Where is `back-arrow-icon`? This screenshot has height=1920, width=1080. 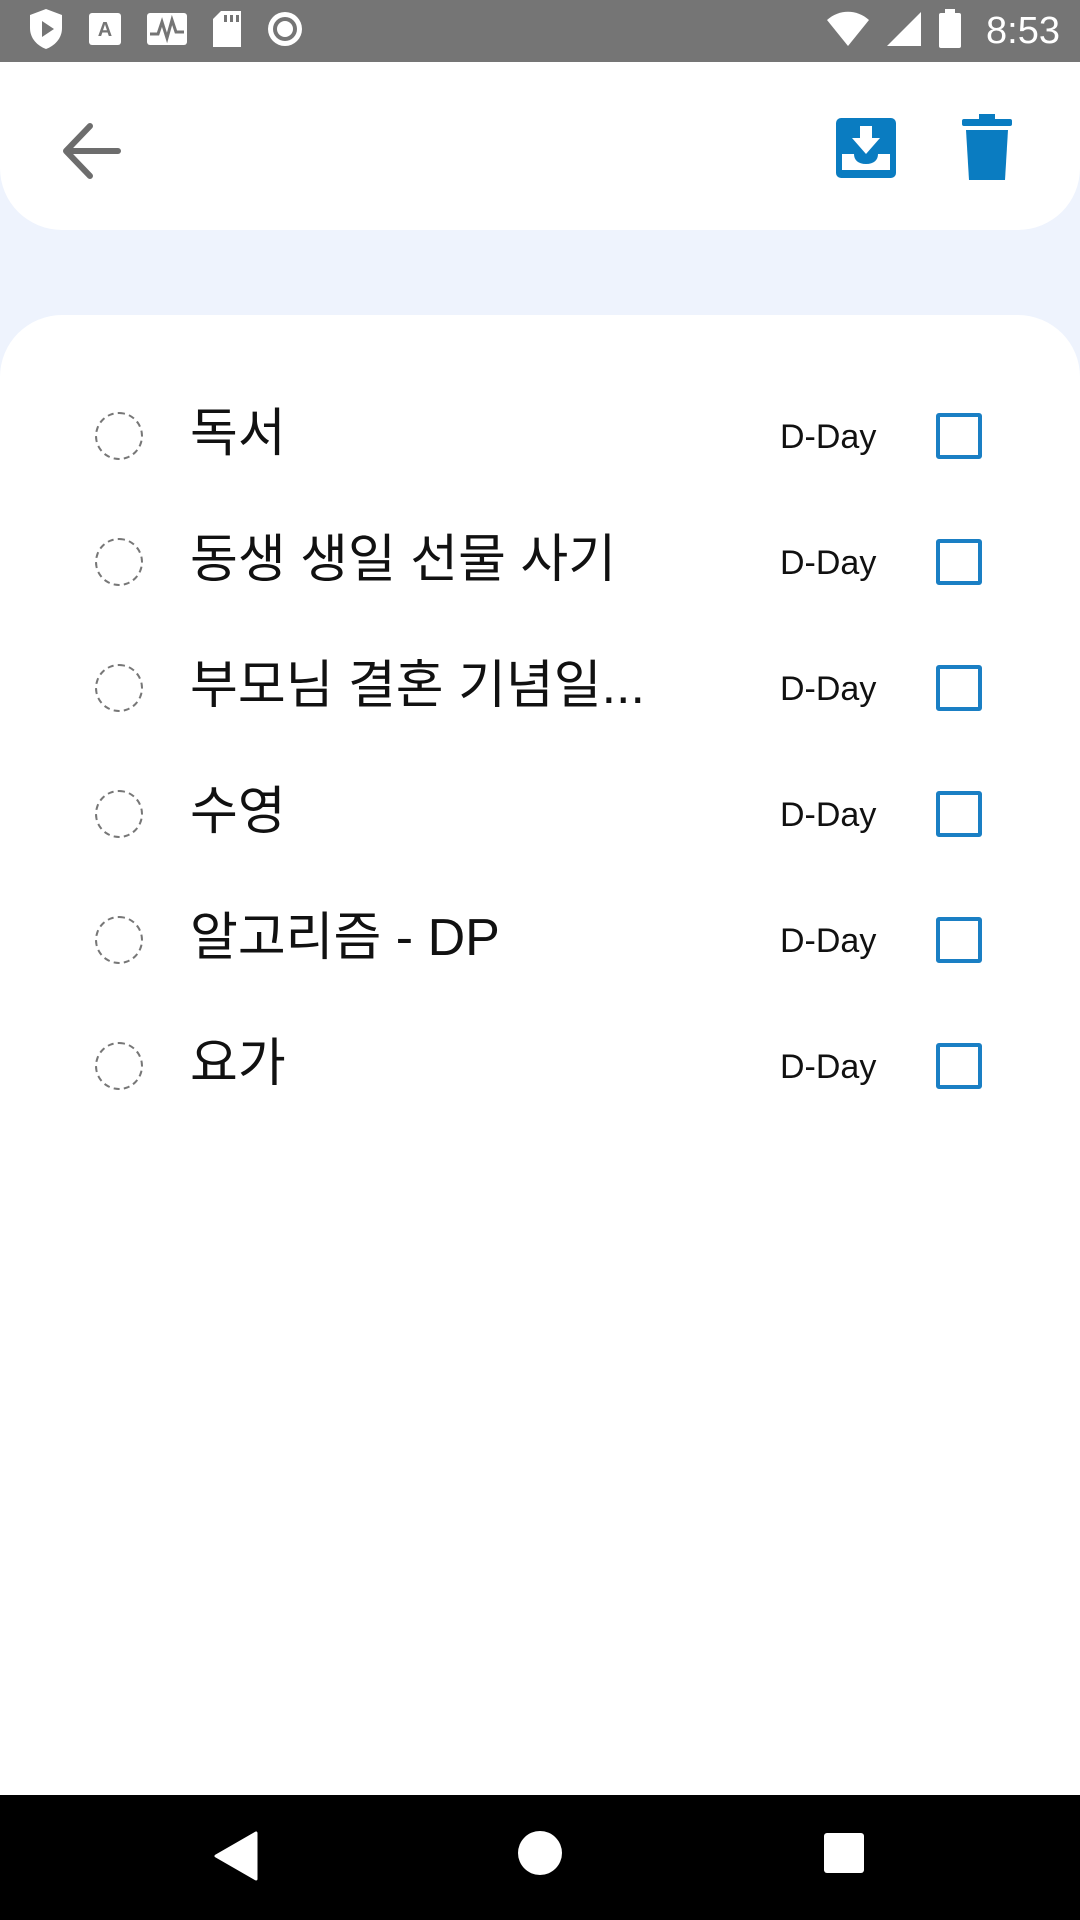
back-arrow-icon is located at coordinates (91, 151).